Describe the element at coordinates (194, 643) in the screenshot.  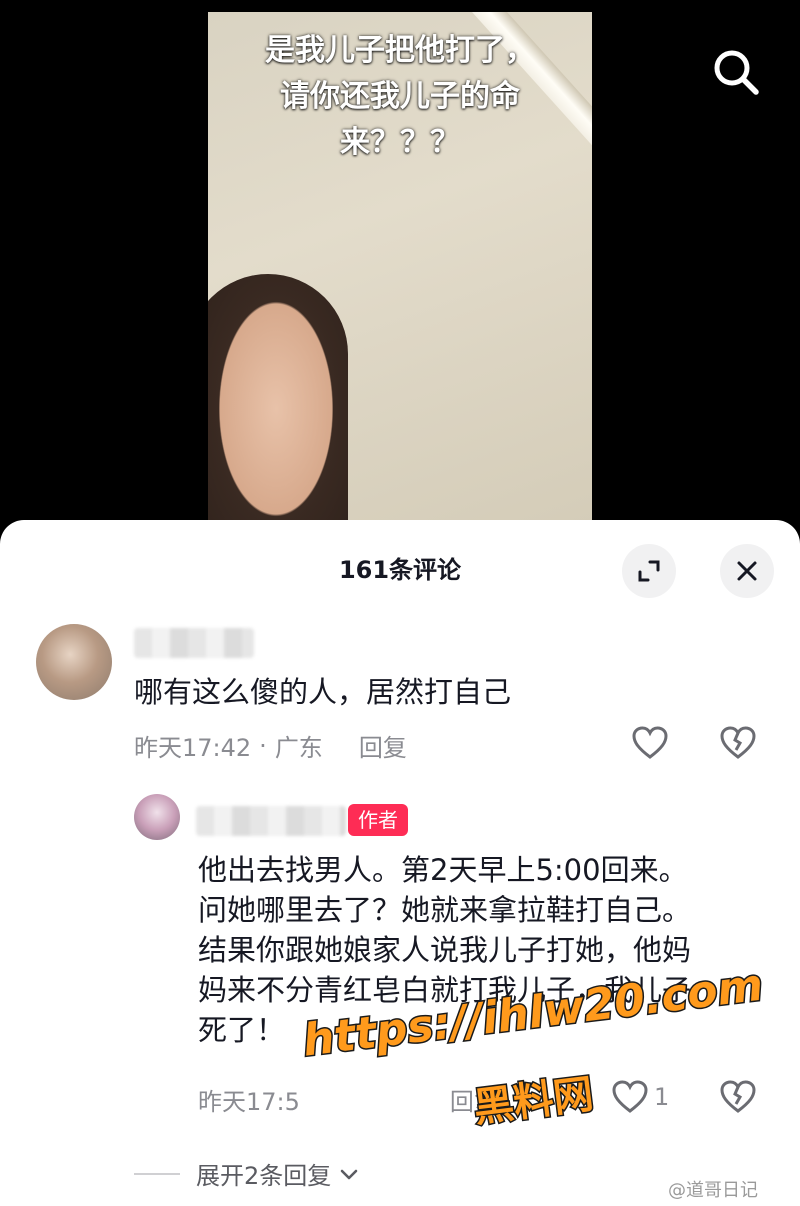
I see `blurred-username` at that location.